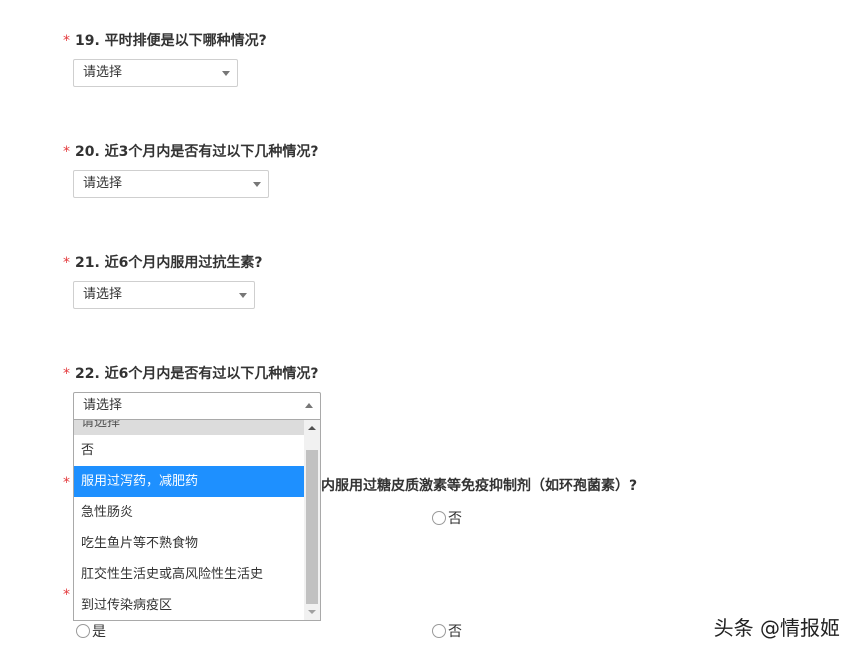 Image resolution: width=858 pixels, height=656 pixels. Describe the element at coordinates (309, 405) in the screenshot. I see `chevron-up-icon` at that location.